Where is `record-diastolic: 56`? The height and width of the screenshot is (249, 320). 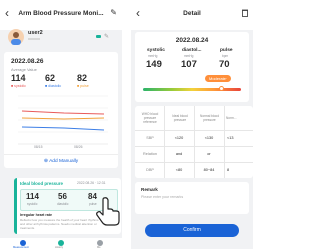
record-diastolic: 56 is located at coordinates (62, 196).